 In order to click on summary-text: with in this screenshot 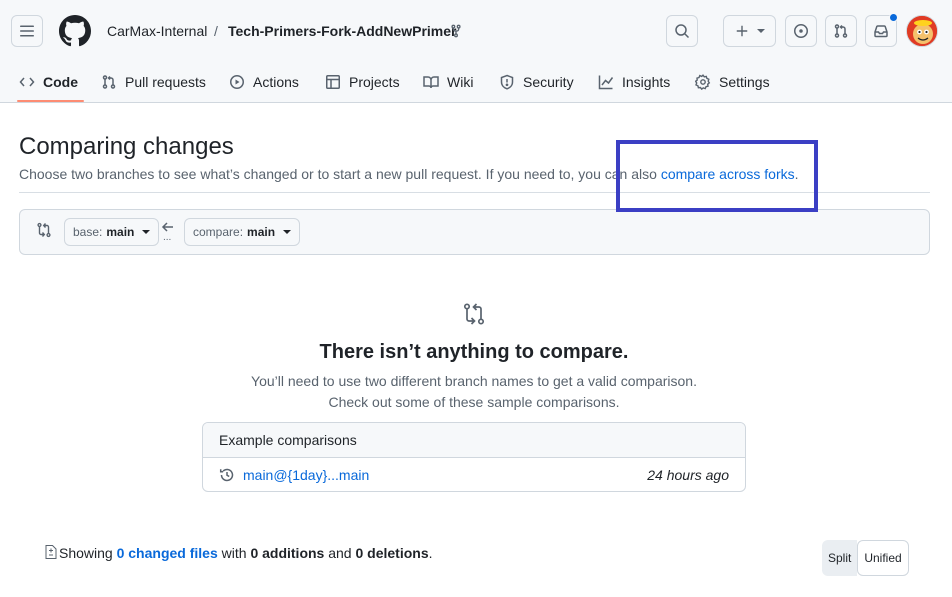, I will do `click(234, 553)`.